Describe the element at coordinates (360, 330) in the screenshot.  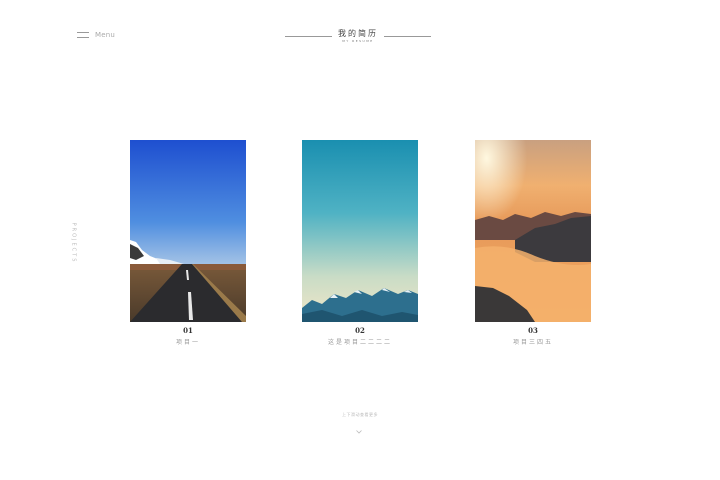
I see `project-number: 02` at that location.